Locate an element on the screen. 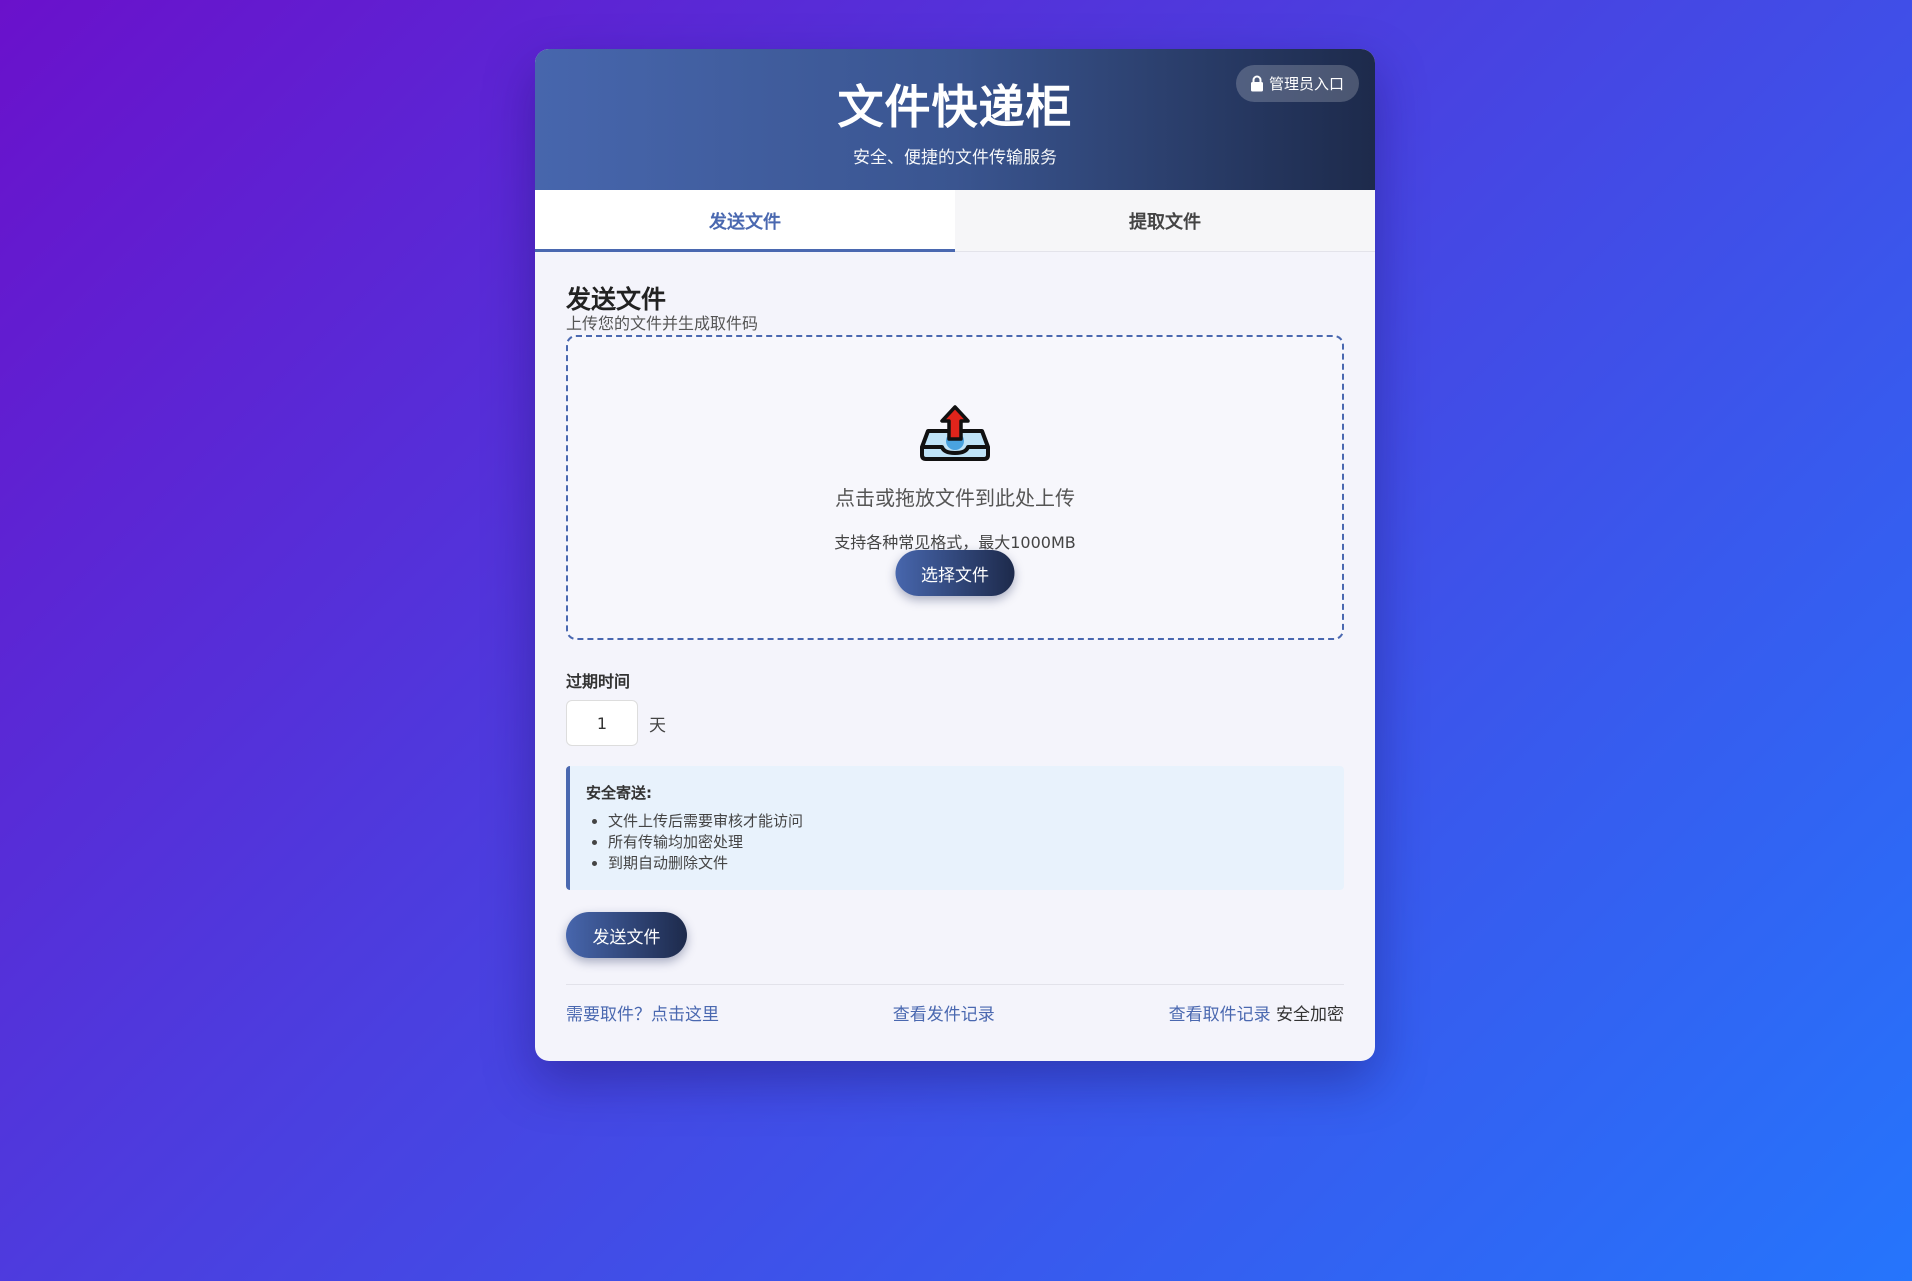 Image resolution: width=1912 pixels, height=1281 pixels. section-title: 发送文件 is located at coordinates (616, 299).